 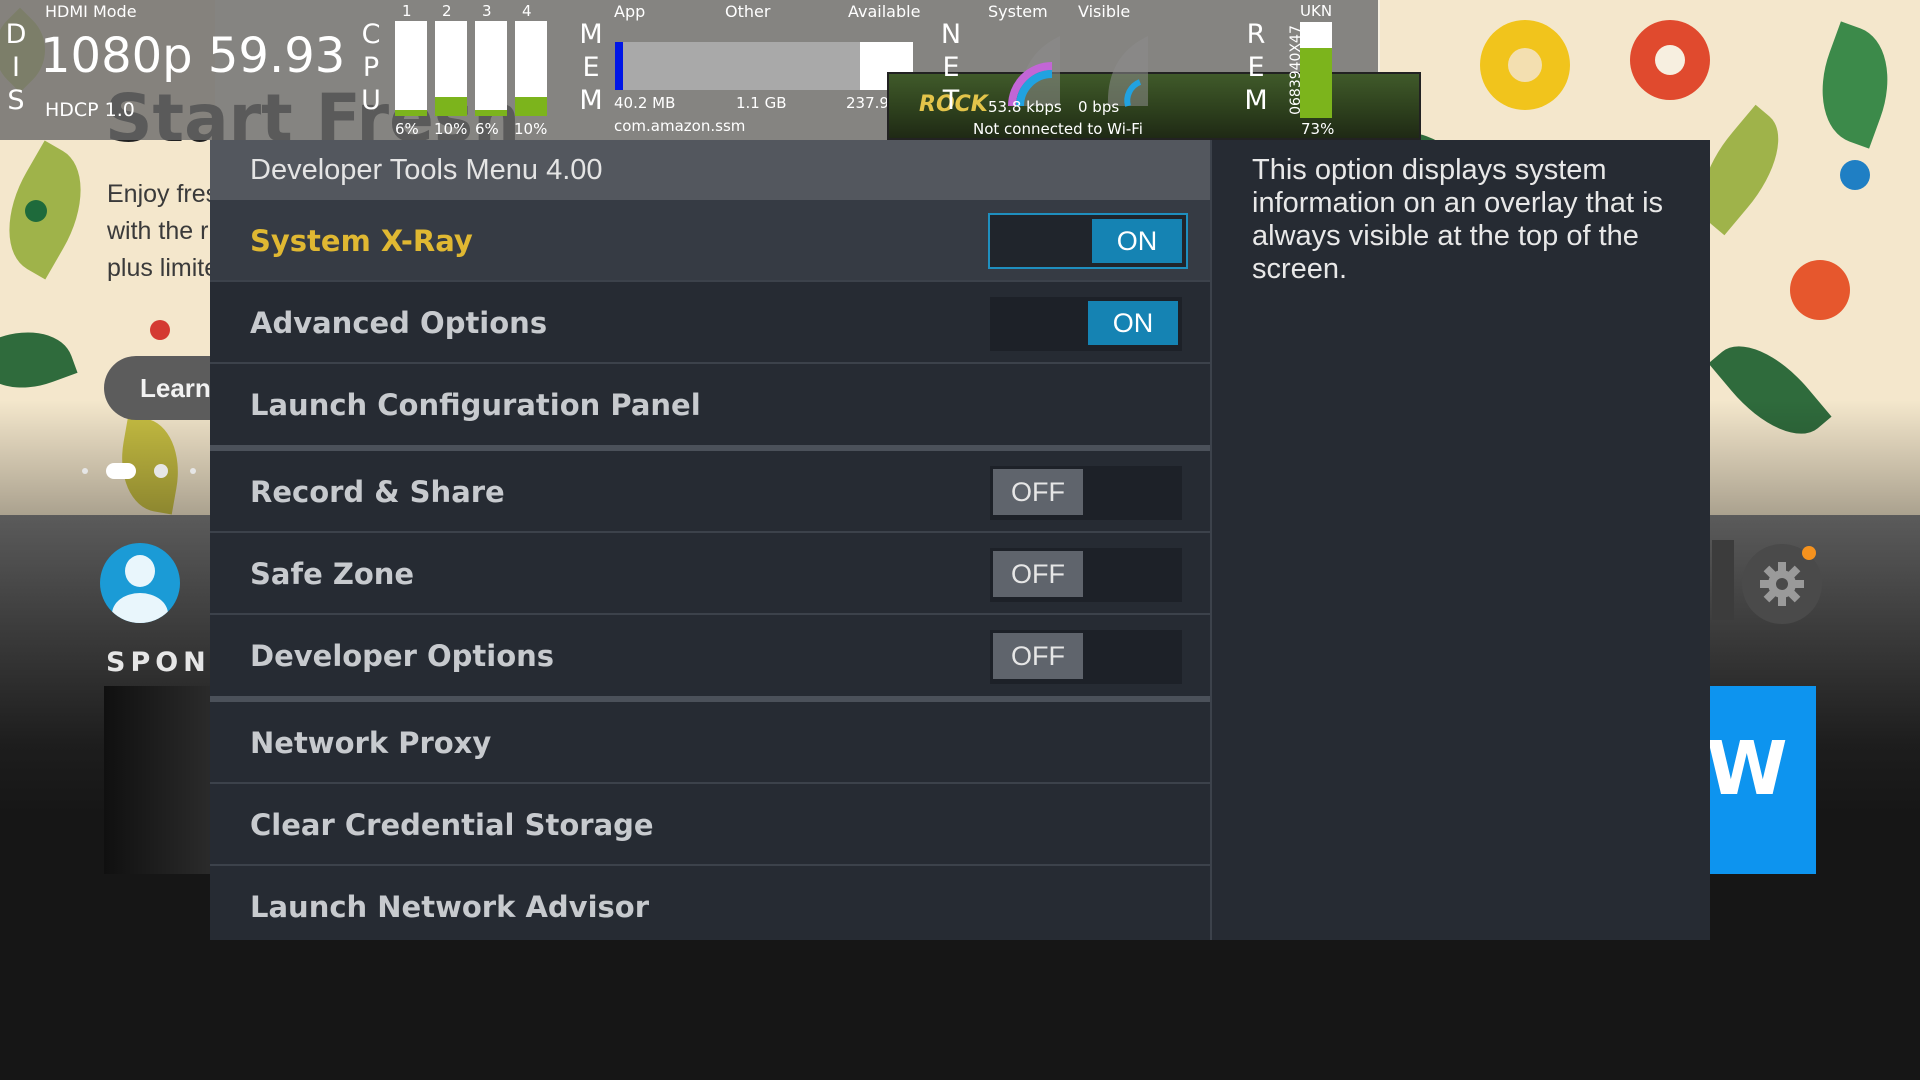 I want to click on featured-app-tile: W, so click(x=1762, y=780).